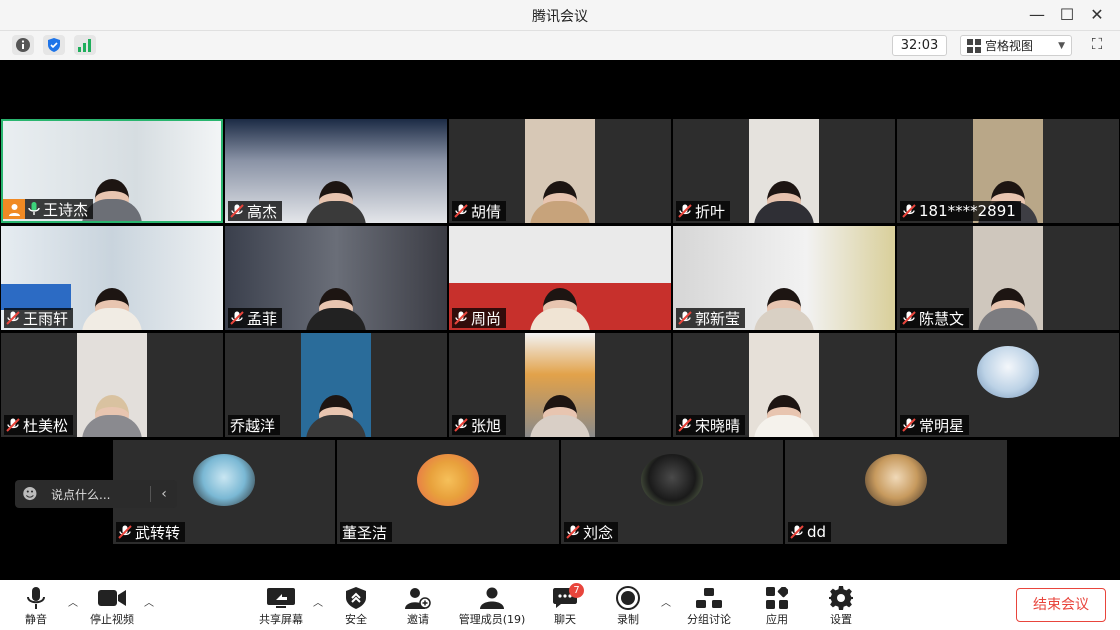 This screenshot has height=630, width=1120. I want to click on participant-name-tag: 孟菲, so click(255, 318).